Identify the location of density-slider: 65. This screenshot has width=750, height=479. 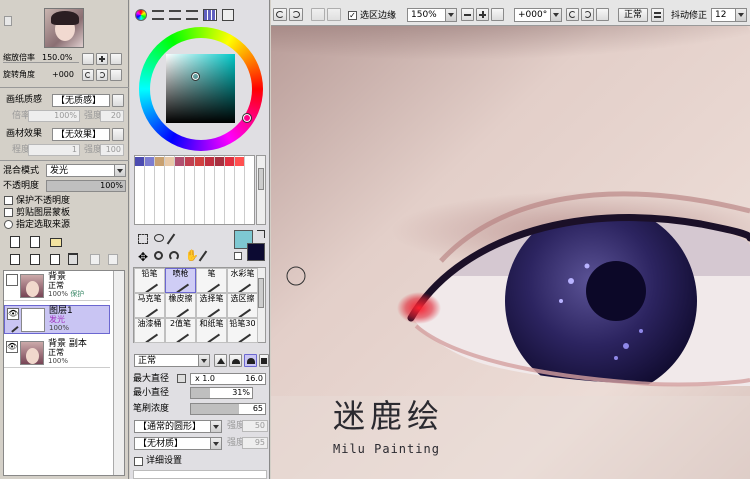
(228, 409).